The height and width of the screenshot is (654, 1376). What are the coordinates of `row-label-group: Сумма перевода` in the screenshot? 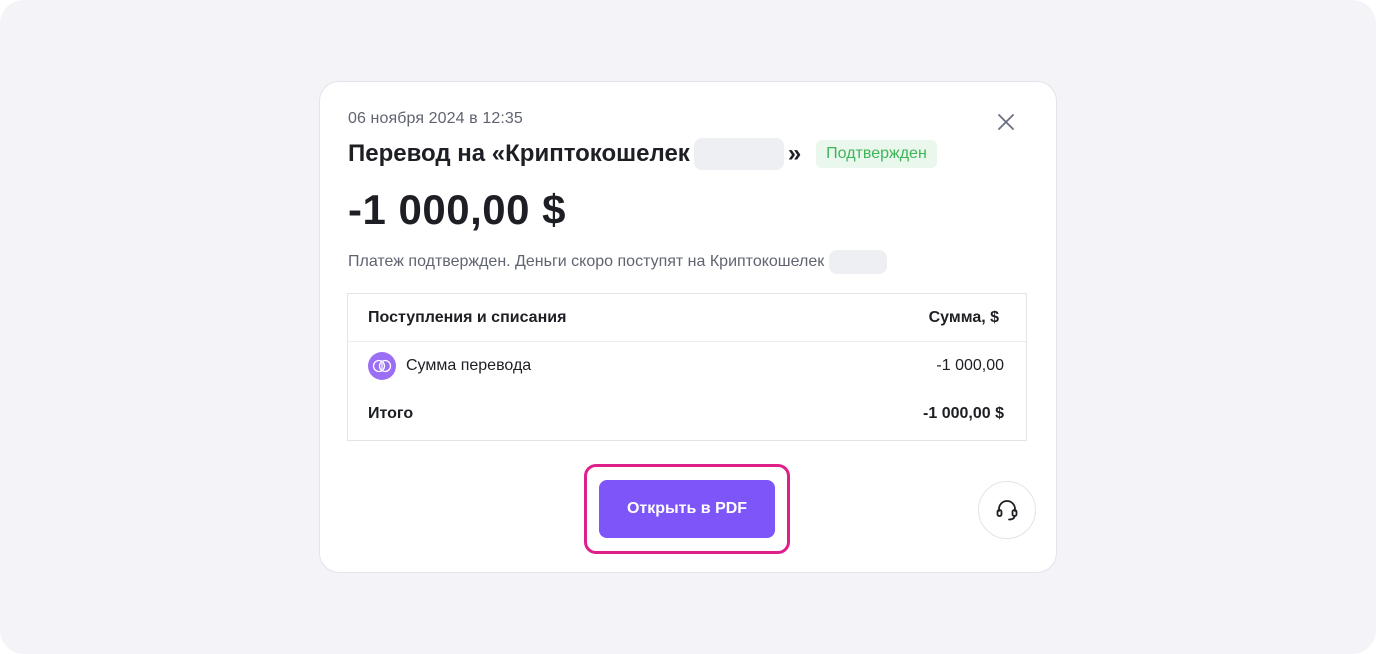 It's located at (449, 366).